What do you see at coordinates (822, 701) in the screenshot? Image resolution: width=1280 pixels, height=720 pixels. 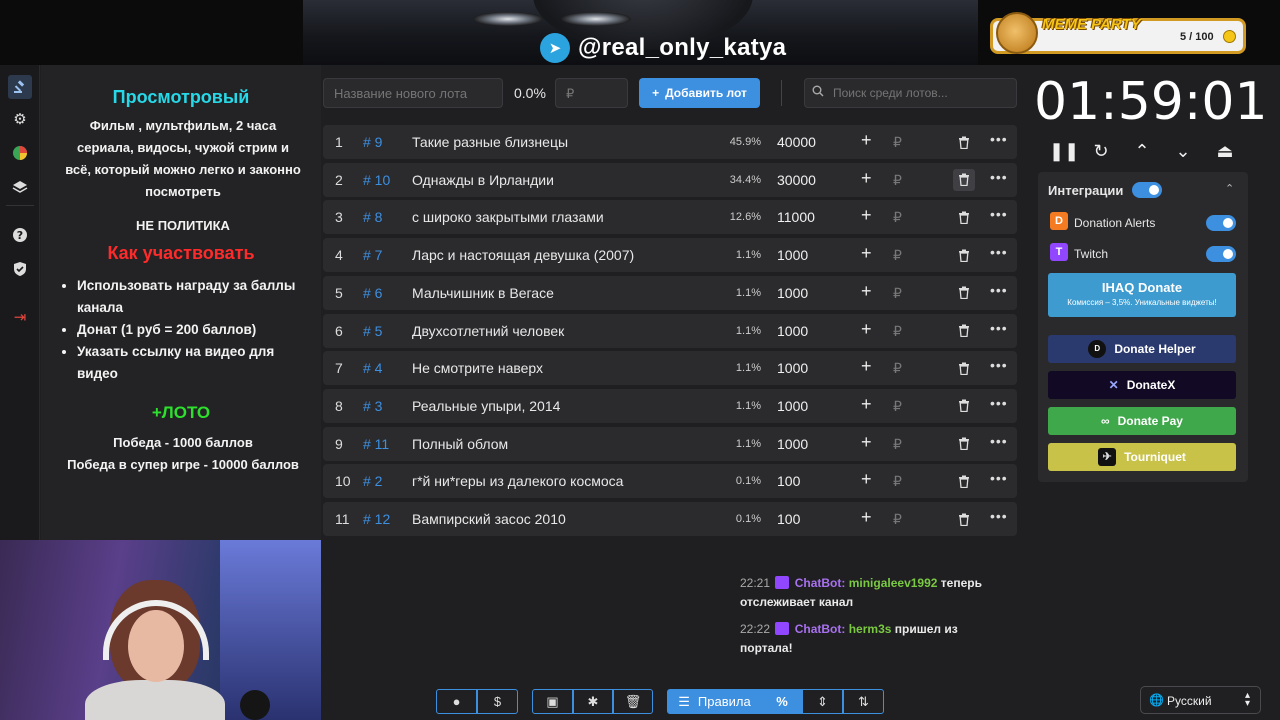 I see `compress-button: ⇕` at bounding box center [822, 701].